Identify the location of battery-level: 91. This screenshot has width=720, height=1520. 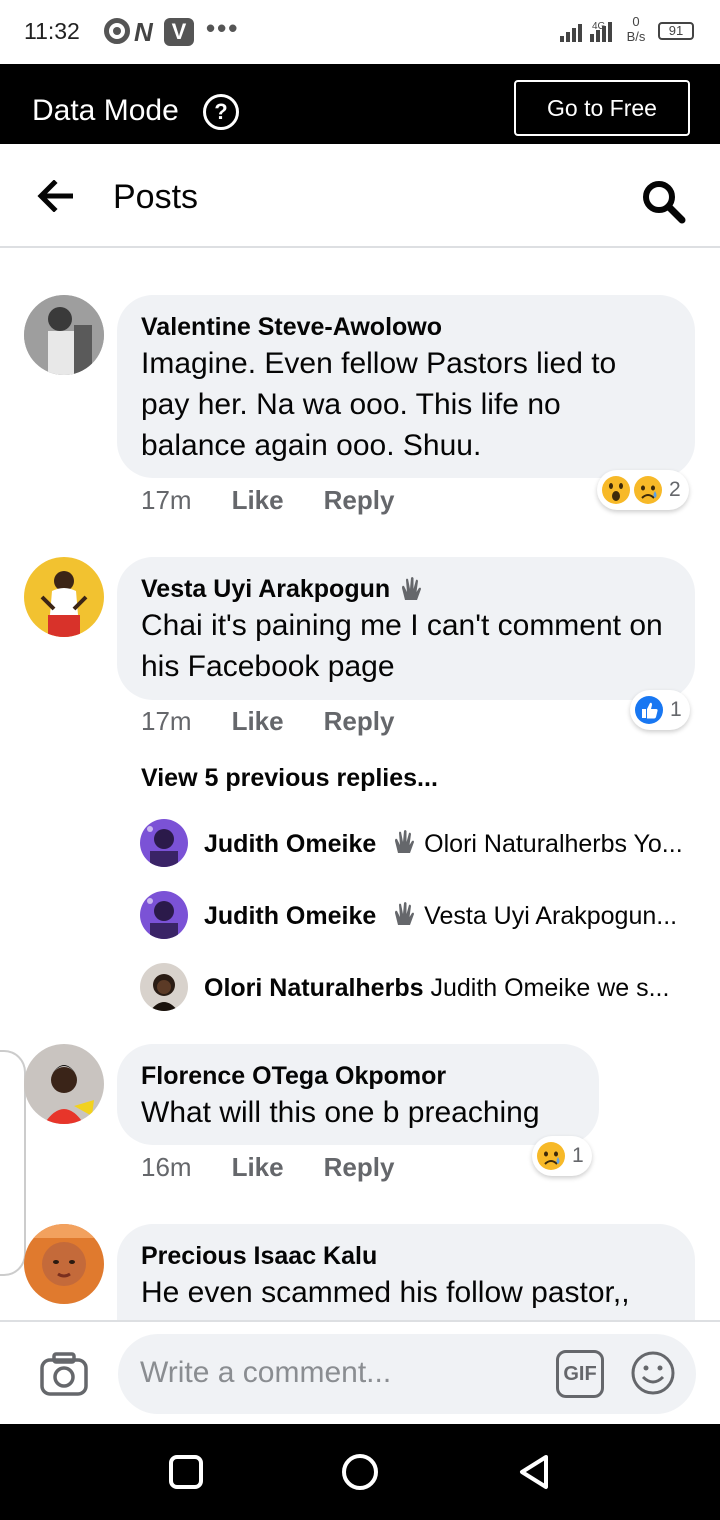
(676, 30).